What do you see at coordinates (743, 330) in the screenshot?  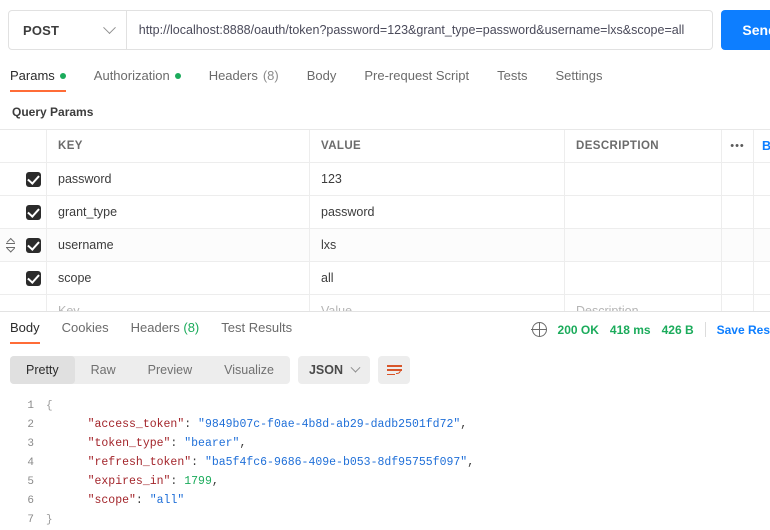 I see `save-response-button: Save Res` at bounding box center [743, 330].